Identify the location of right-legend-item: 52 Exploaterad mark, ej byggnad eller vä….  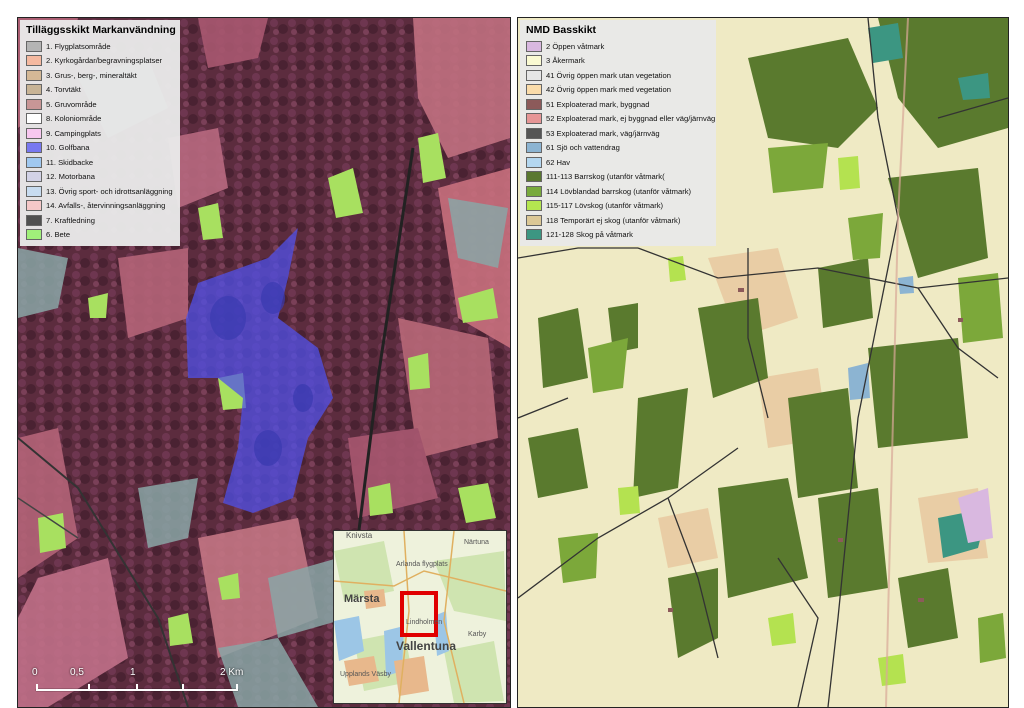
(620, 119).